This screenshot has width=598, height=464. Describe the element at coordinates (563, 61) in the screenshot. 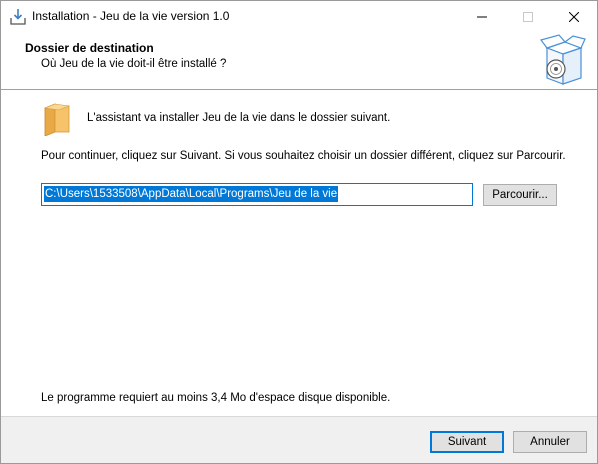

I see `software-box-icon` at that location.